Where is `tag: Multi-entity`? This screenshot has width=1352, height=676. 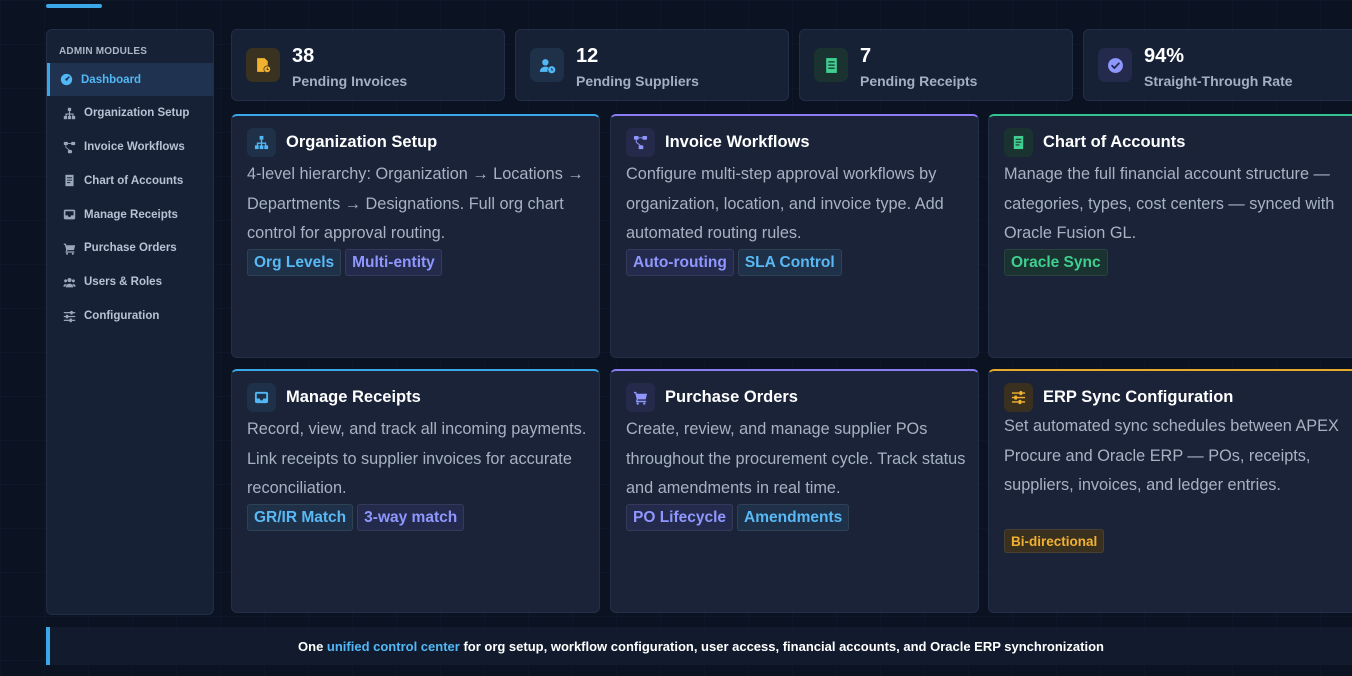 tag: Multi-entity is located at coordinates (393, 262).